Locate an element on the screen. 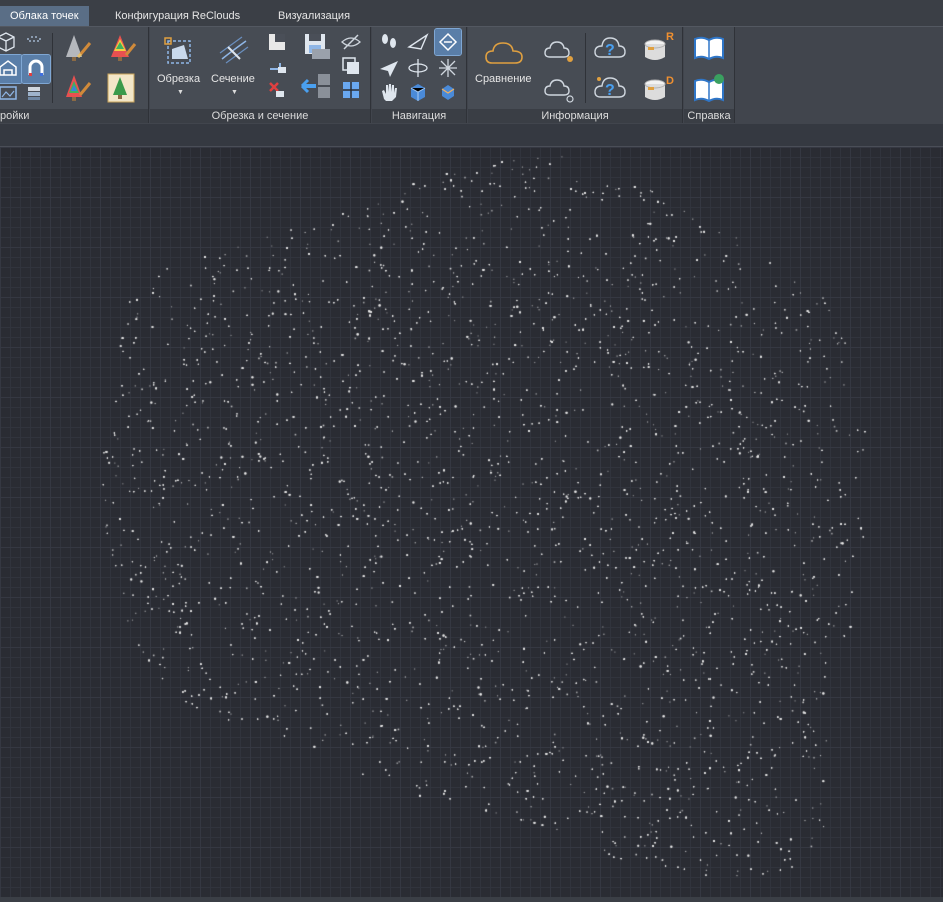 This screenshot has width=943, height=902. database-r-badge: R is located at coordinates (670, 37).